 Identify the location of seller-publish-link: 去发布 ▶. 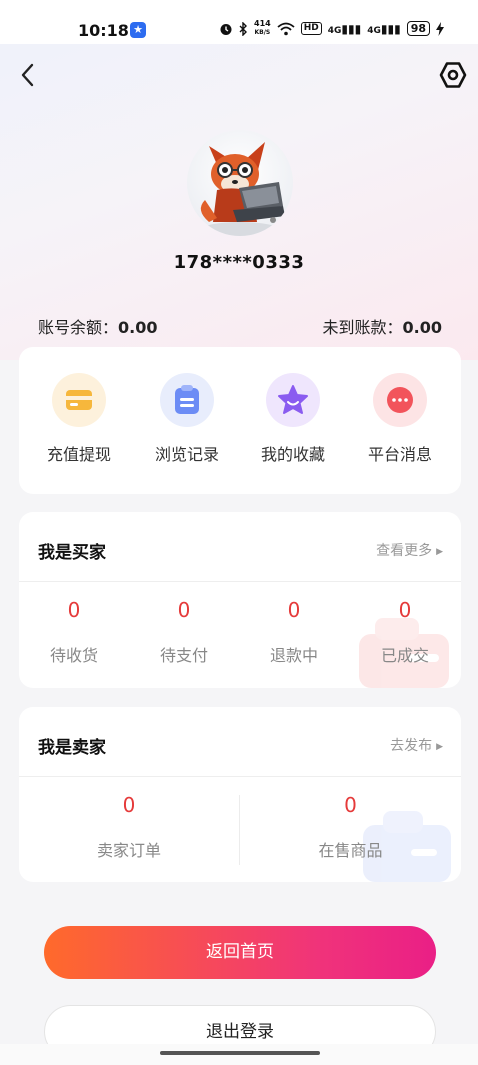
(416, 745).